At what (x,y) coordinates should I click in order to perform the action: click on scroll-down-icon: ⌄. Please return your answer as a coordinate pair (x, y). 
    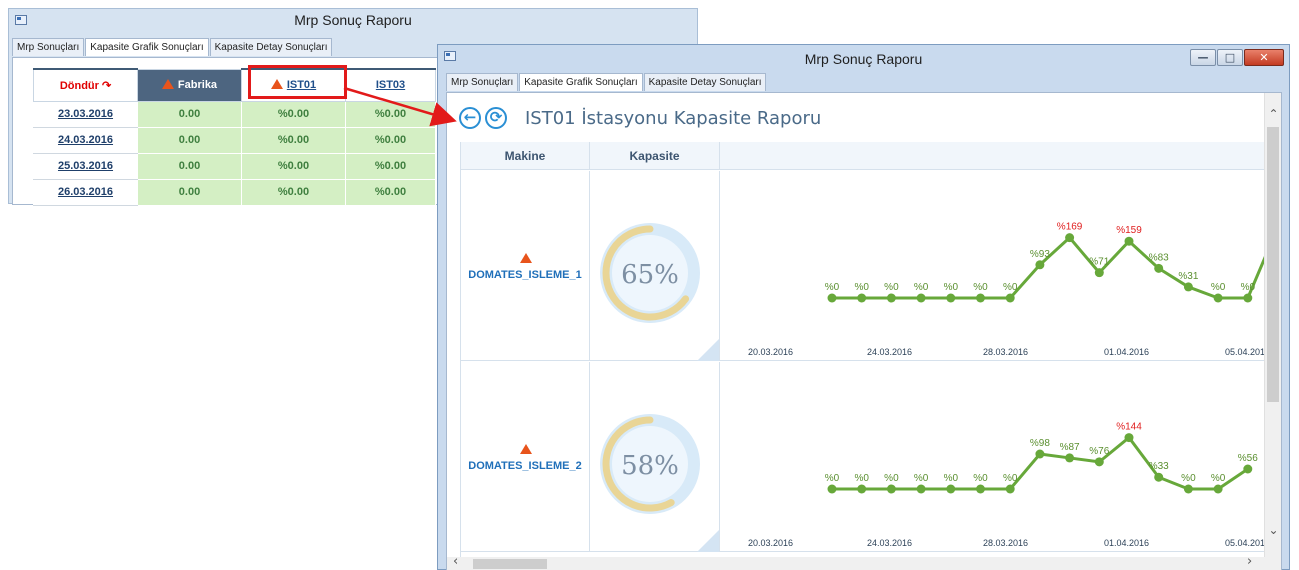
    Looking at the image, I should click on (1273, 530).